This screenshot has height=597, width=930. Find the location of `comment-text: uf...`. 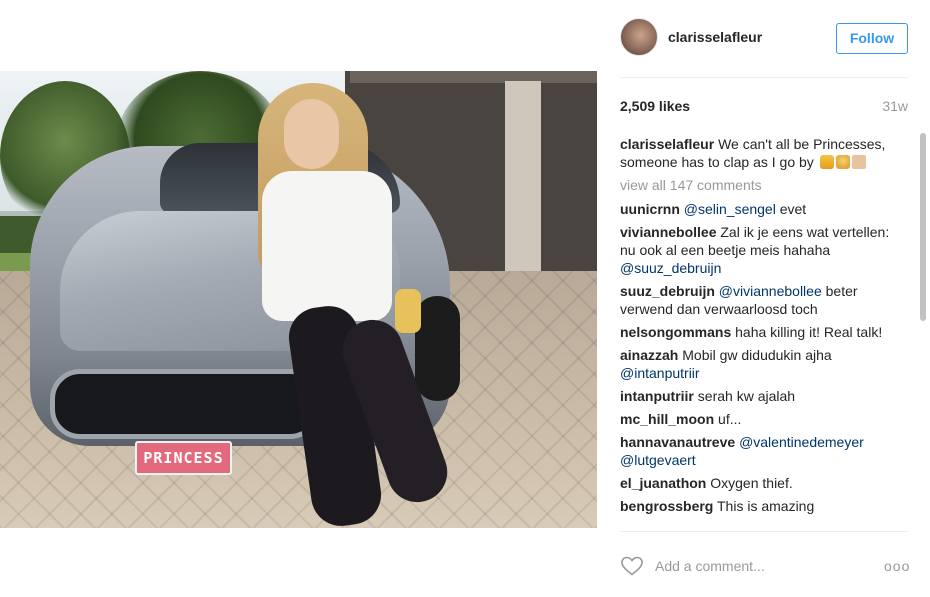

comment-text: uf... is located at coordinates (730, 419).